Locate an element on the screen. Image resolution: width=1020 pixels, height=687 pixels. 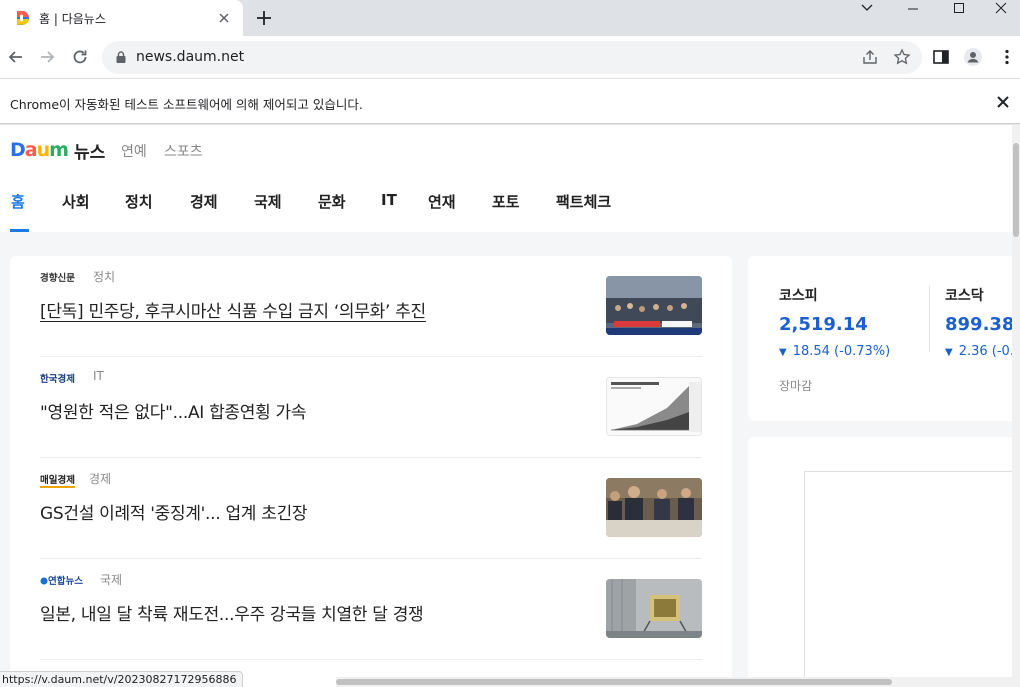
list-item: 매일경제 경제 GS건설 이례적 '중징계'... 업계 초긴장 is located at coordinates (371, 508).